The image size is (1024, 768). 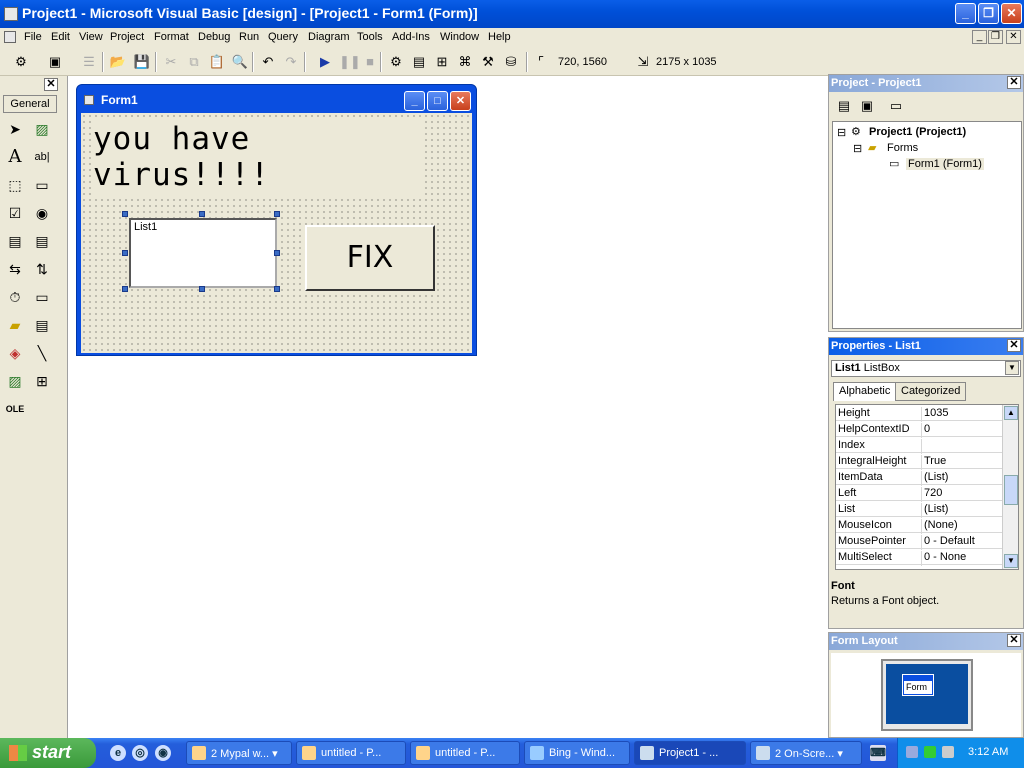 I want to click on form-position-preview: Form, so click(x=918, y=685).